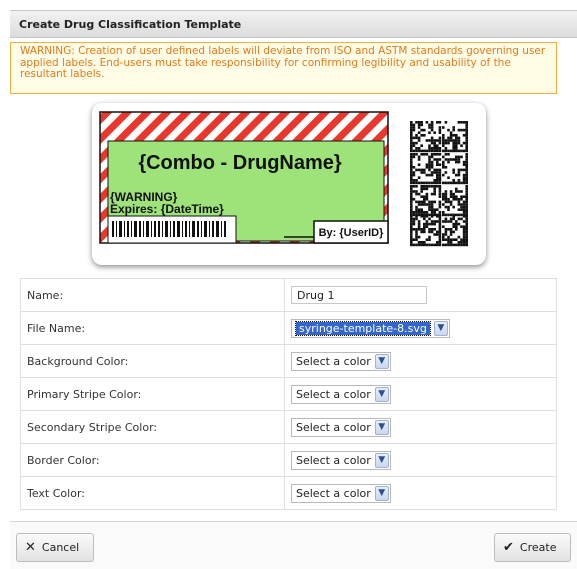 The image size is (577, 569). I want to click on text-color-select: Select a color ▼, so click(341, 493).